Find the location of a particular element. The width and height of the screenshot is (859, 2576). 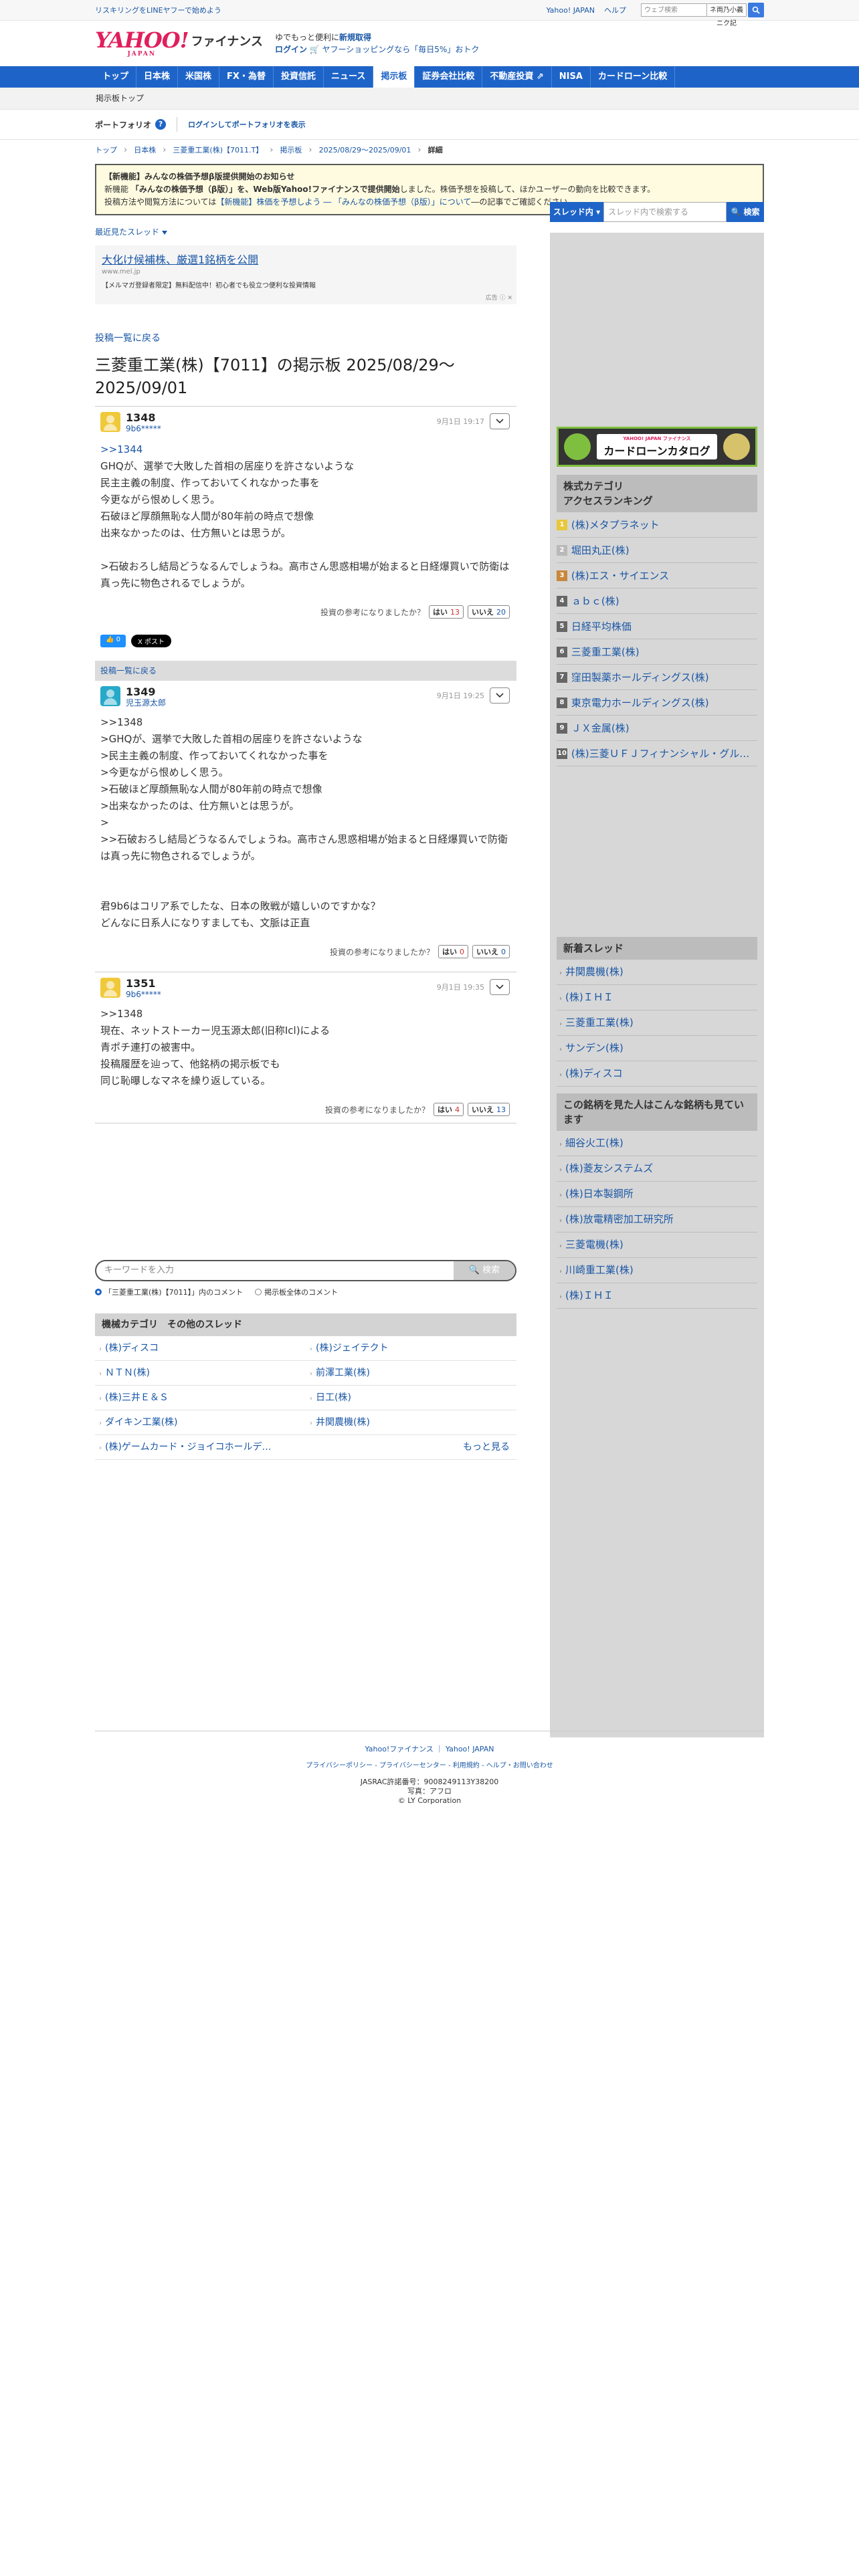

thread-scope-select: スレッド内 ▾ is located at coordinates (576, 212).